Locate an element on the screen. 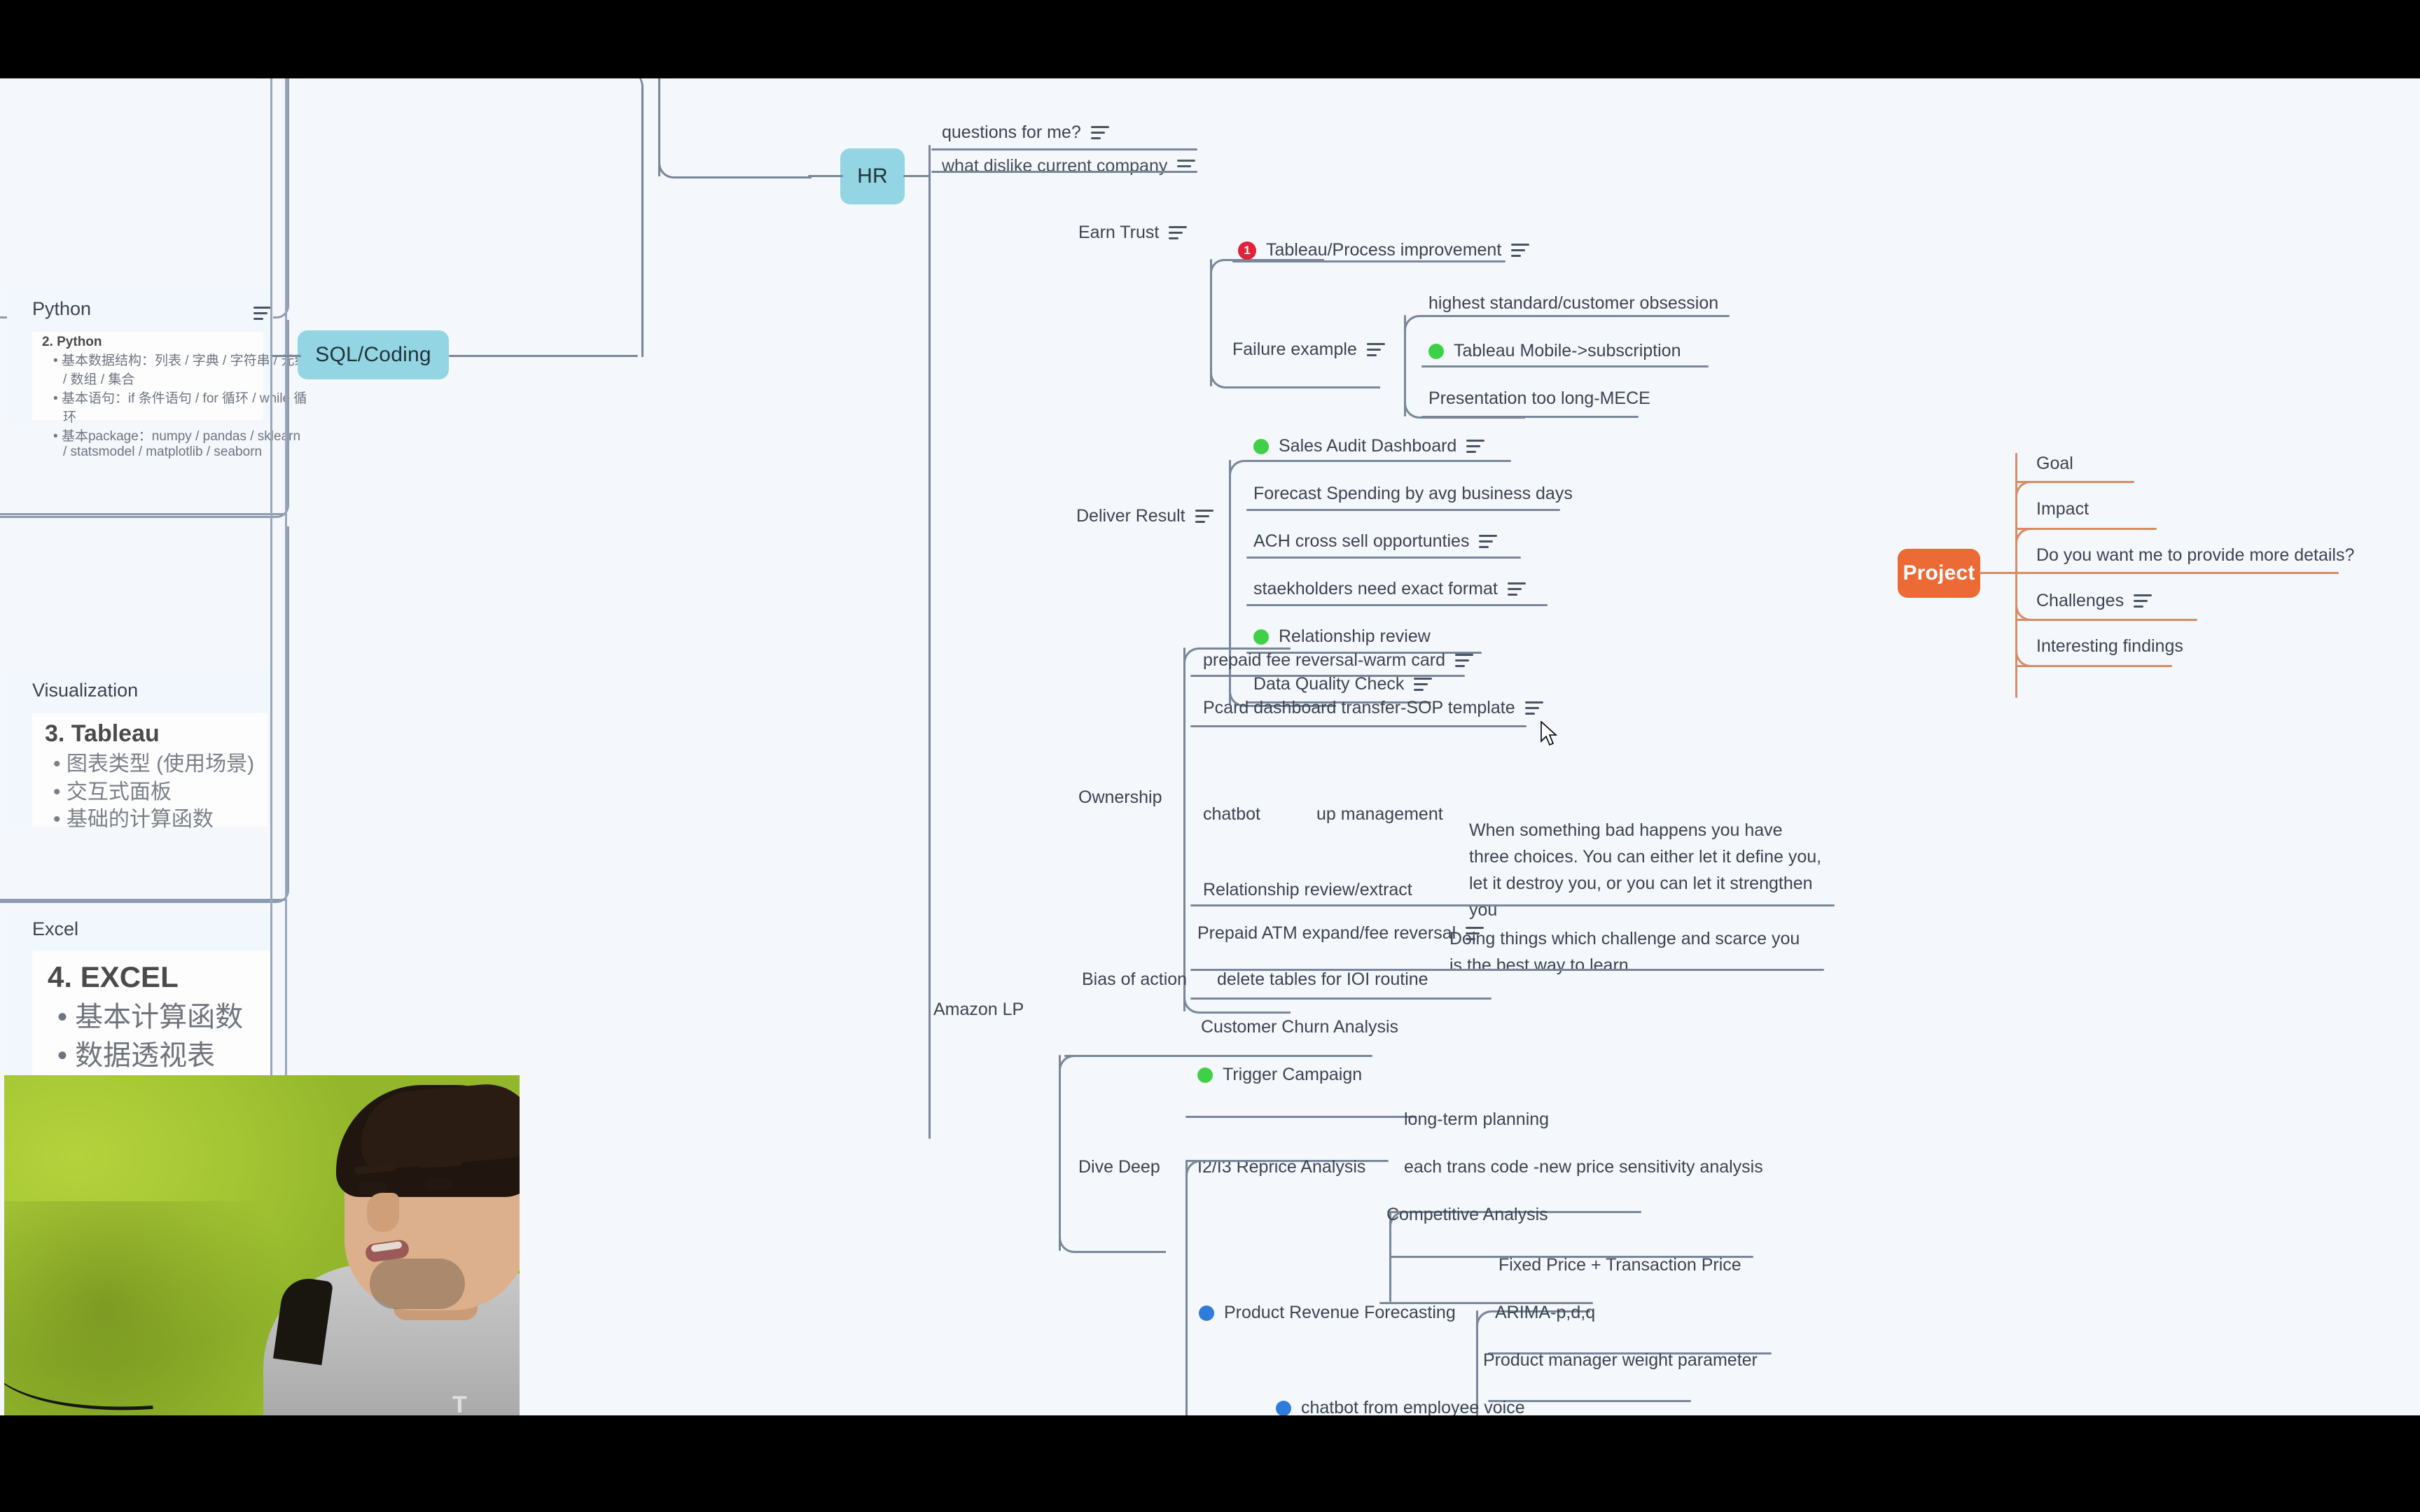  status-dot-blue is located at coordinates (1206, 1313).